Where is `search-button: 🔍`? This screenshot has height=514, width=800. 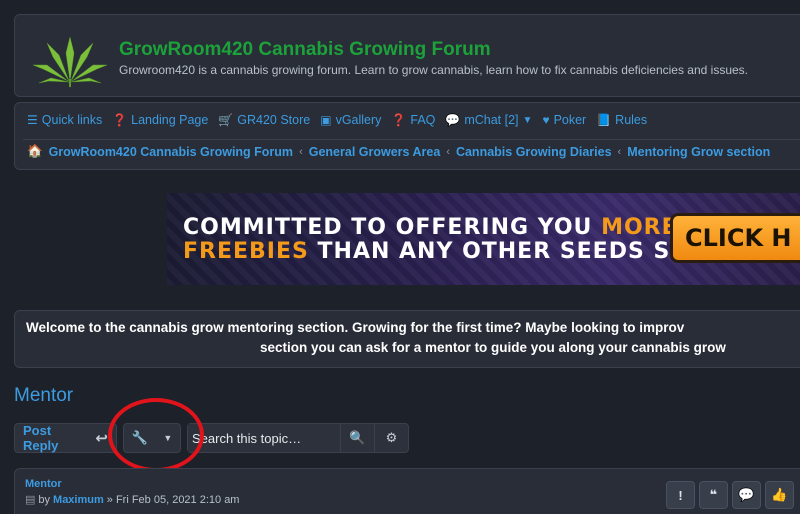
search-button: 🔍 is located at coordinates (357, 438).